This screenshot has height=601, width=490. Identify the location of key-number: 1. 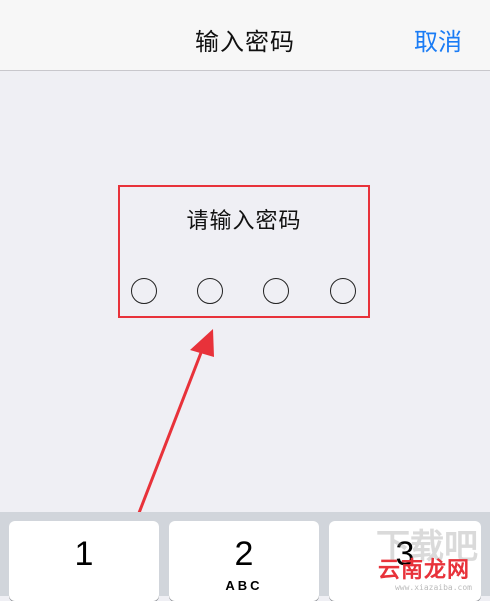
(84, 554).